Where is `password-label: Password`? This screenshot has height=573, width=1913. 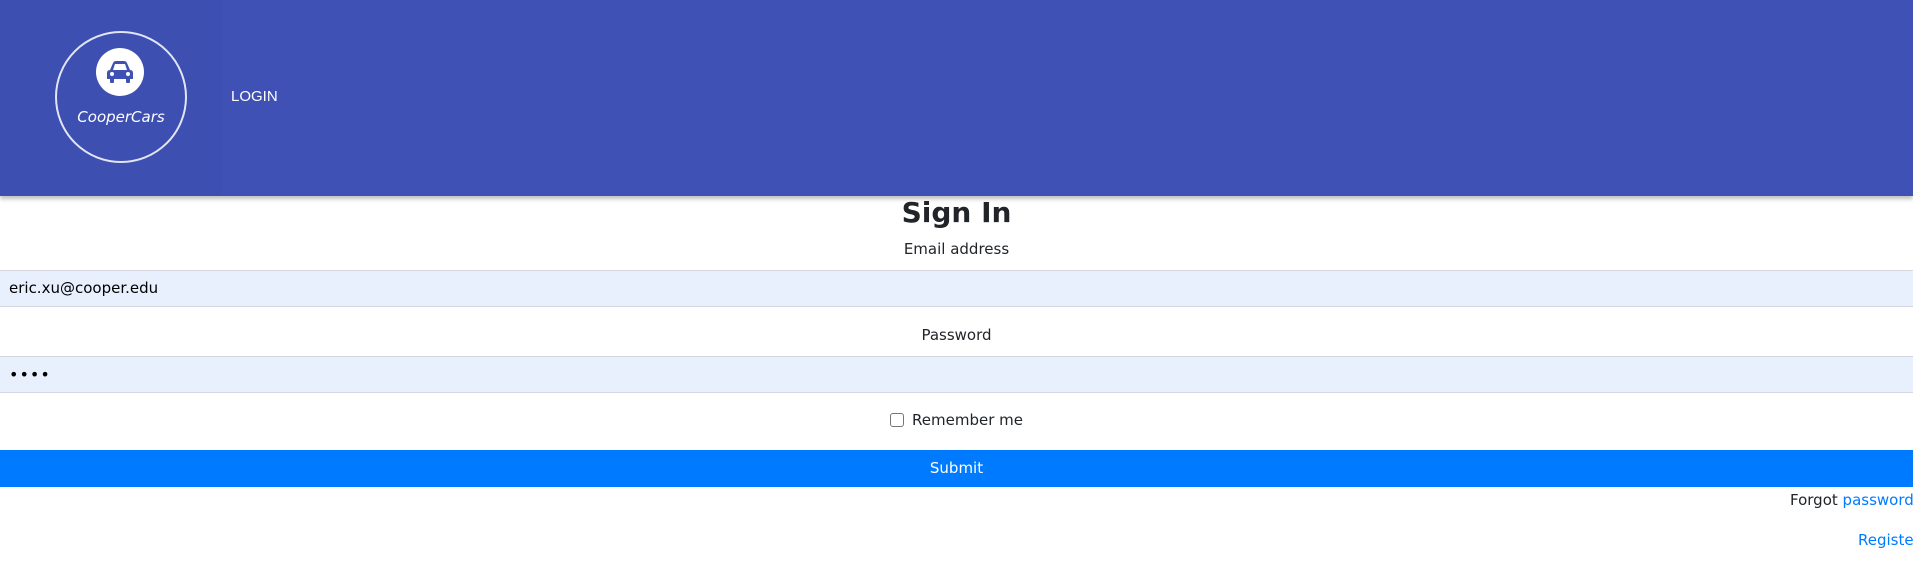 password-label: Password is located at coordinates (956, 335).